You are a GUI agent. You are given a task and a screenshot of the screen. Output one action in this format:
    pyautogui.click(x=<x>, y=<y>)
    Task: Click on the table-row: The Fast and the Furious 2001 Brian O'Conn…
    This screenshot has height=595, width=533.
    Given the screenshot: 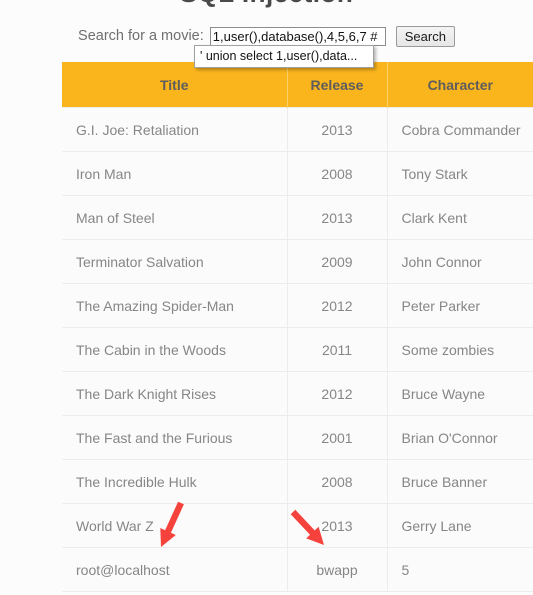 What is the action you would take?
    pyautogui.click(x=297, y=437)
    